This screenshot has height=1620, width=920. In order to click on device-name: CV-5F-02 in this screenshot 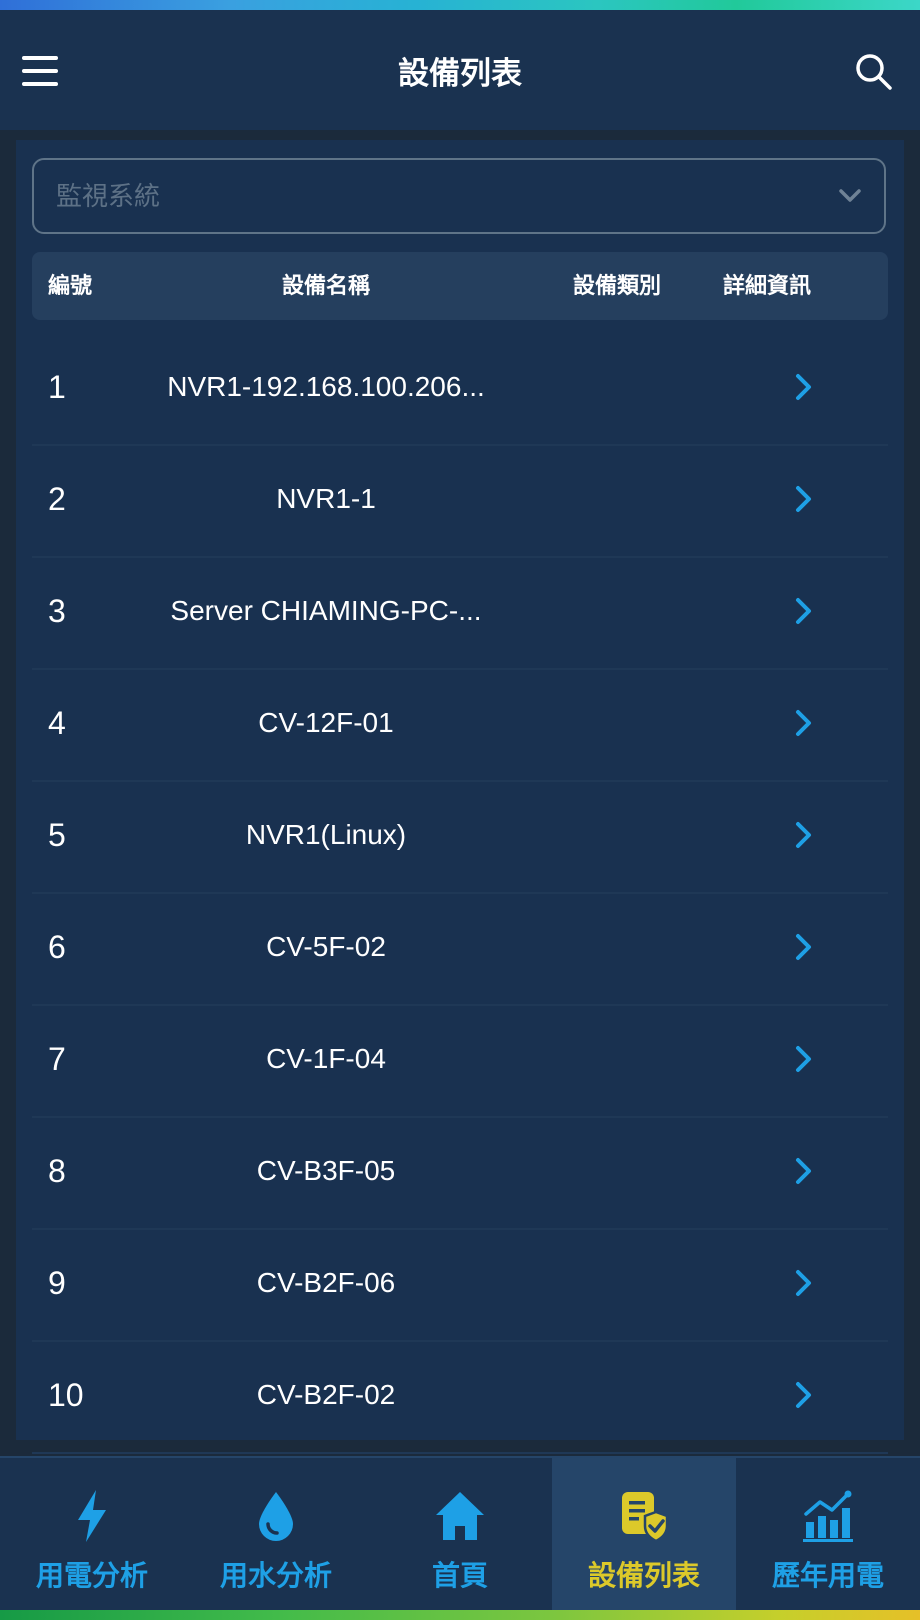, I will do `click(326, 946)`.